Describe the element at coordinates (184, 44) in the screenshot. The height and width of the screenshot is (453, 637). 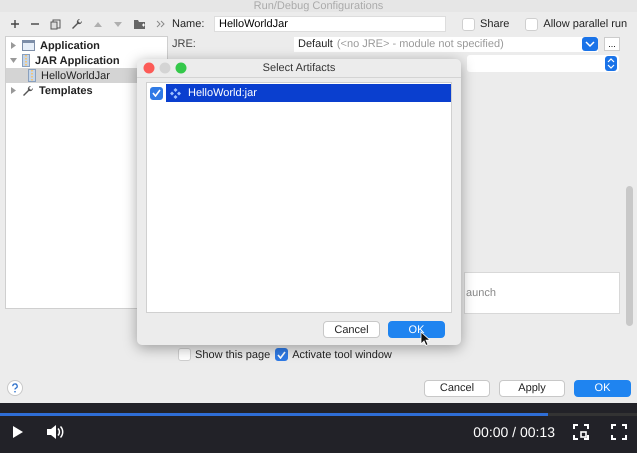
I see `jre-label: JRE:` at that location.